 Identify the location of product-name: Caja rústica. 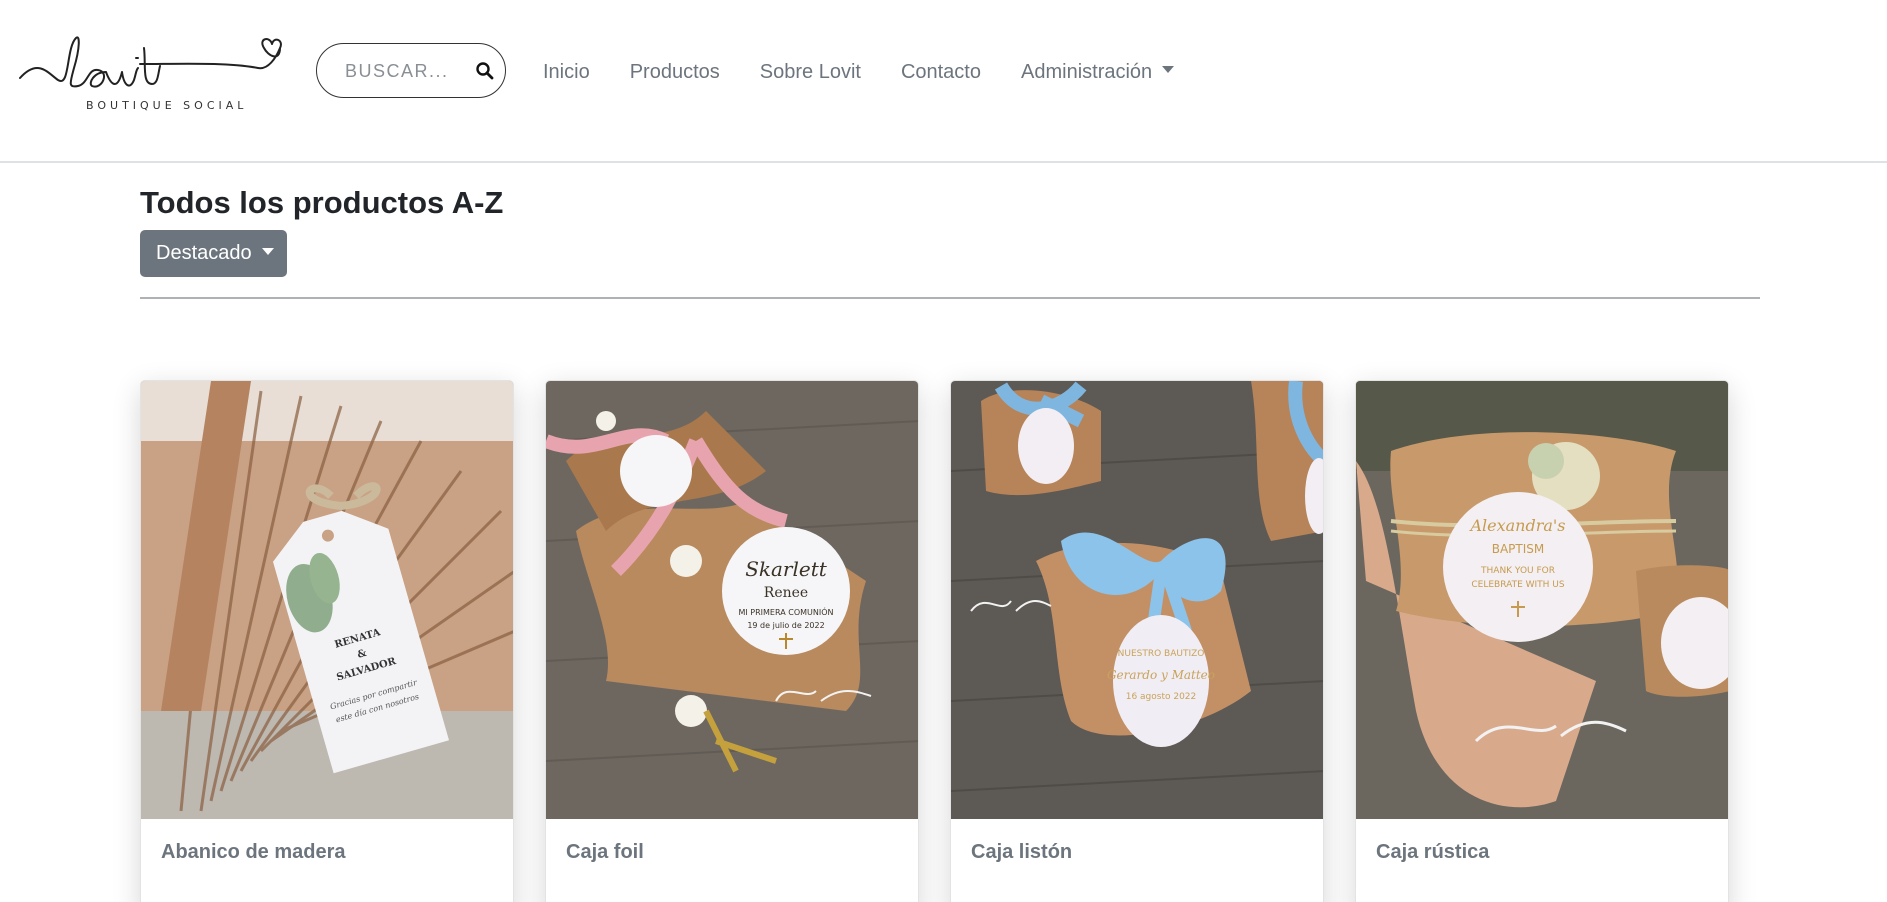
(1432, 852).